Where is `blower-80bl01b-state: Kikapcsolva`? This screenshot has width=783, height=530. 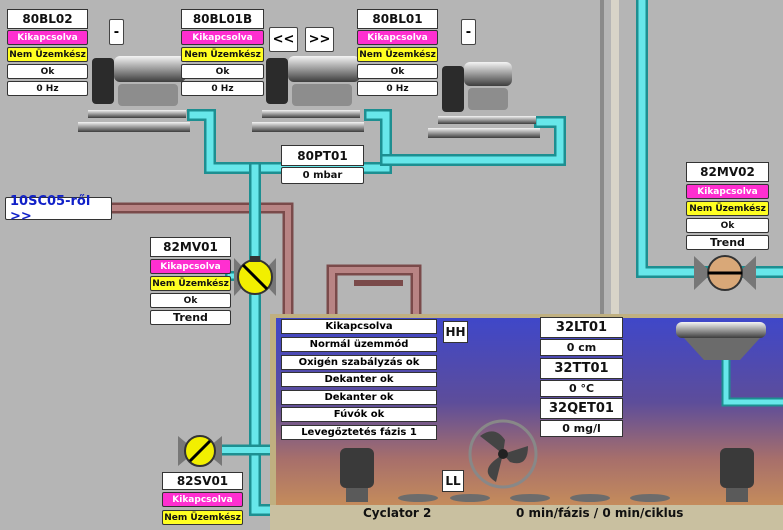
blower-80bl01b-state: Kikapcsolva is located at coordinates (222, 37).